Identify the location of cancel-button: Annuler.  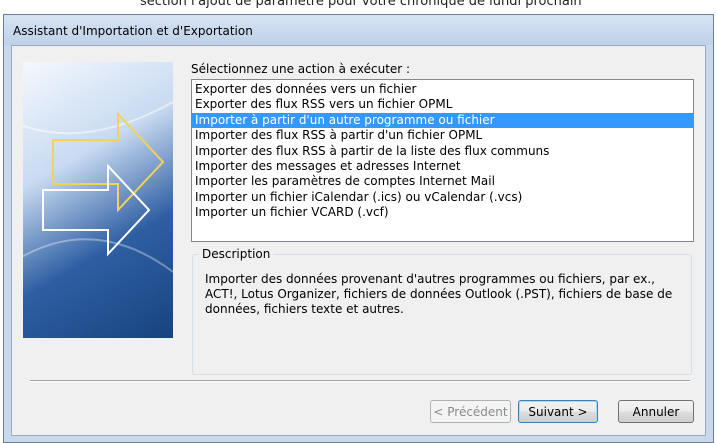
(656, 411).